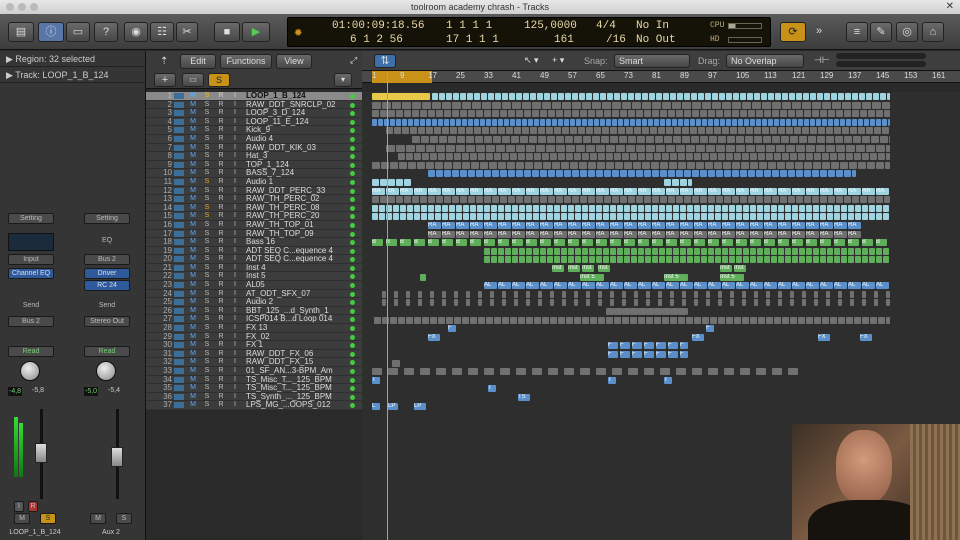 Image resolution: width=960 pixels, height=540 pixels. Describe the element at coordinates (254, 311) in the screenshot. I see `track-row: 26 M S R I BBT_125_...d_Synth_1` at that location.